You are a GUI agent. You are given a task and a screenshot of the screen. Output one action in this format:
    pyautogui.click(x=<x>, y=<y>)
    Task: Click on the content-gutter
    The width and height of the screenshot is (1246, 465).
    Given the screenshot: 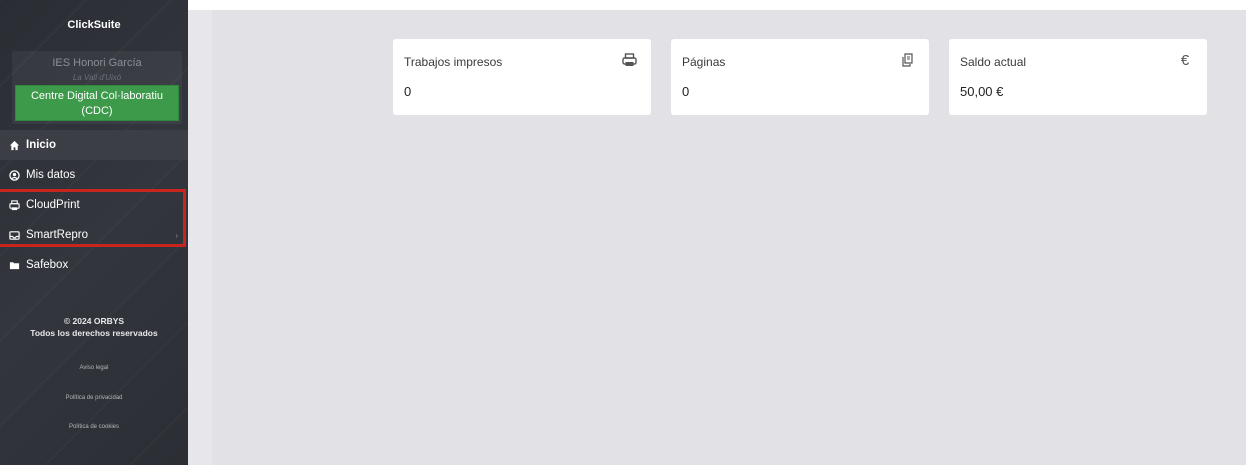 What is the action you would take?
    pyautogui.click(x=200, y=237)
    